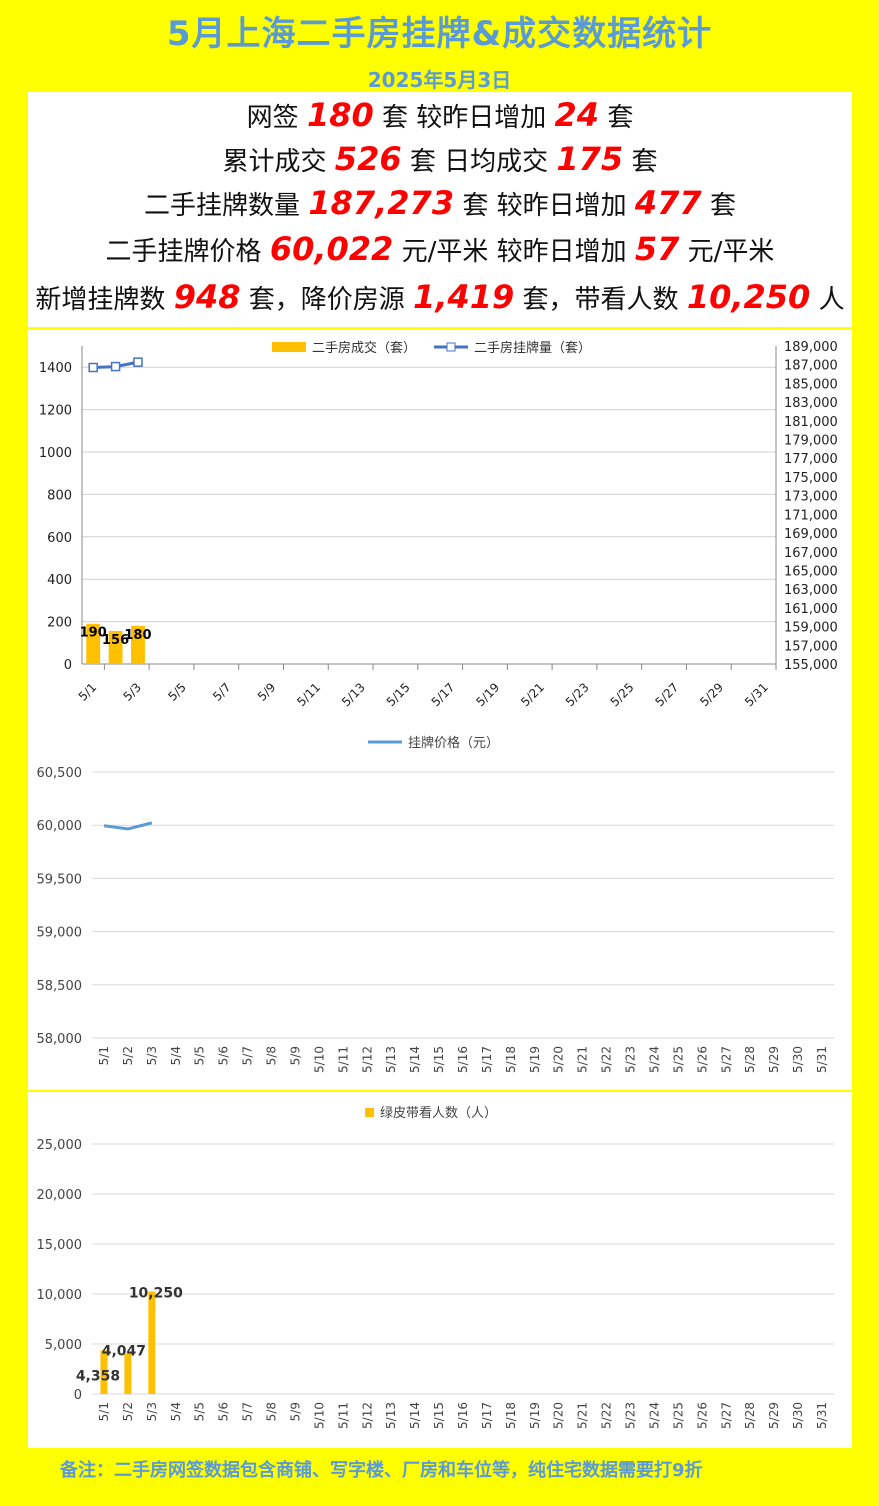 Image resolution: width=879 pixels, height=1506 pixels. I want to click on stat-value: 180, so click(340, 115).